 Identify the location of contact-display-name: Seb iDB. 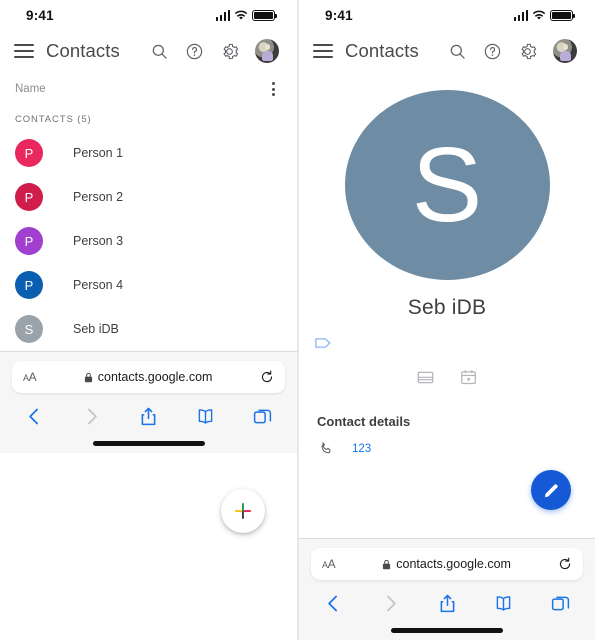
(447, 307).